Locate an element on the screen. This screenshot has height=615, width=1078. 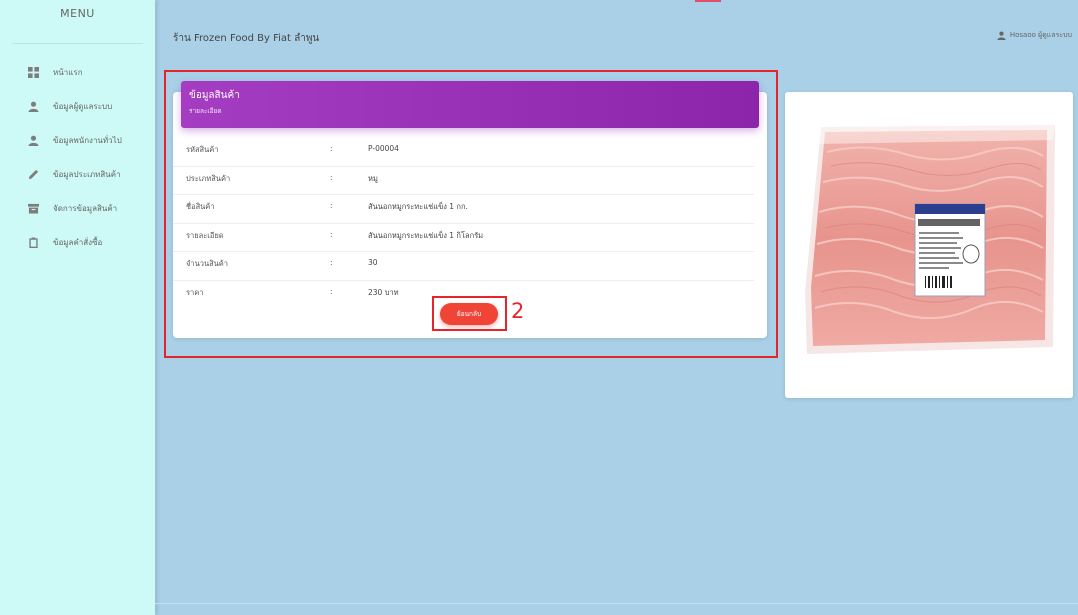
product-image-panel is located at coordinates (929, 245).